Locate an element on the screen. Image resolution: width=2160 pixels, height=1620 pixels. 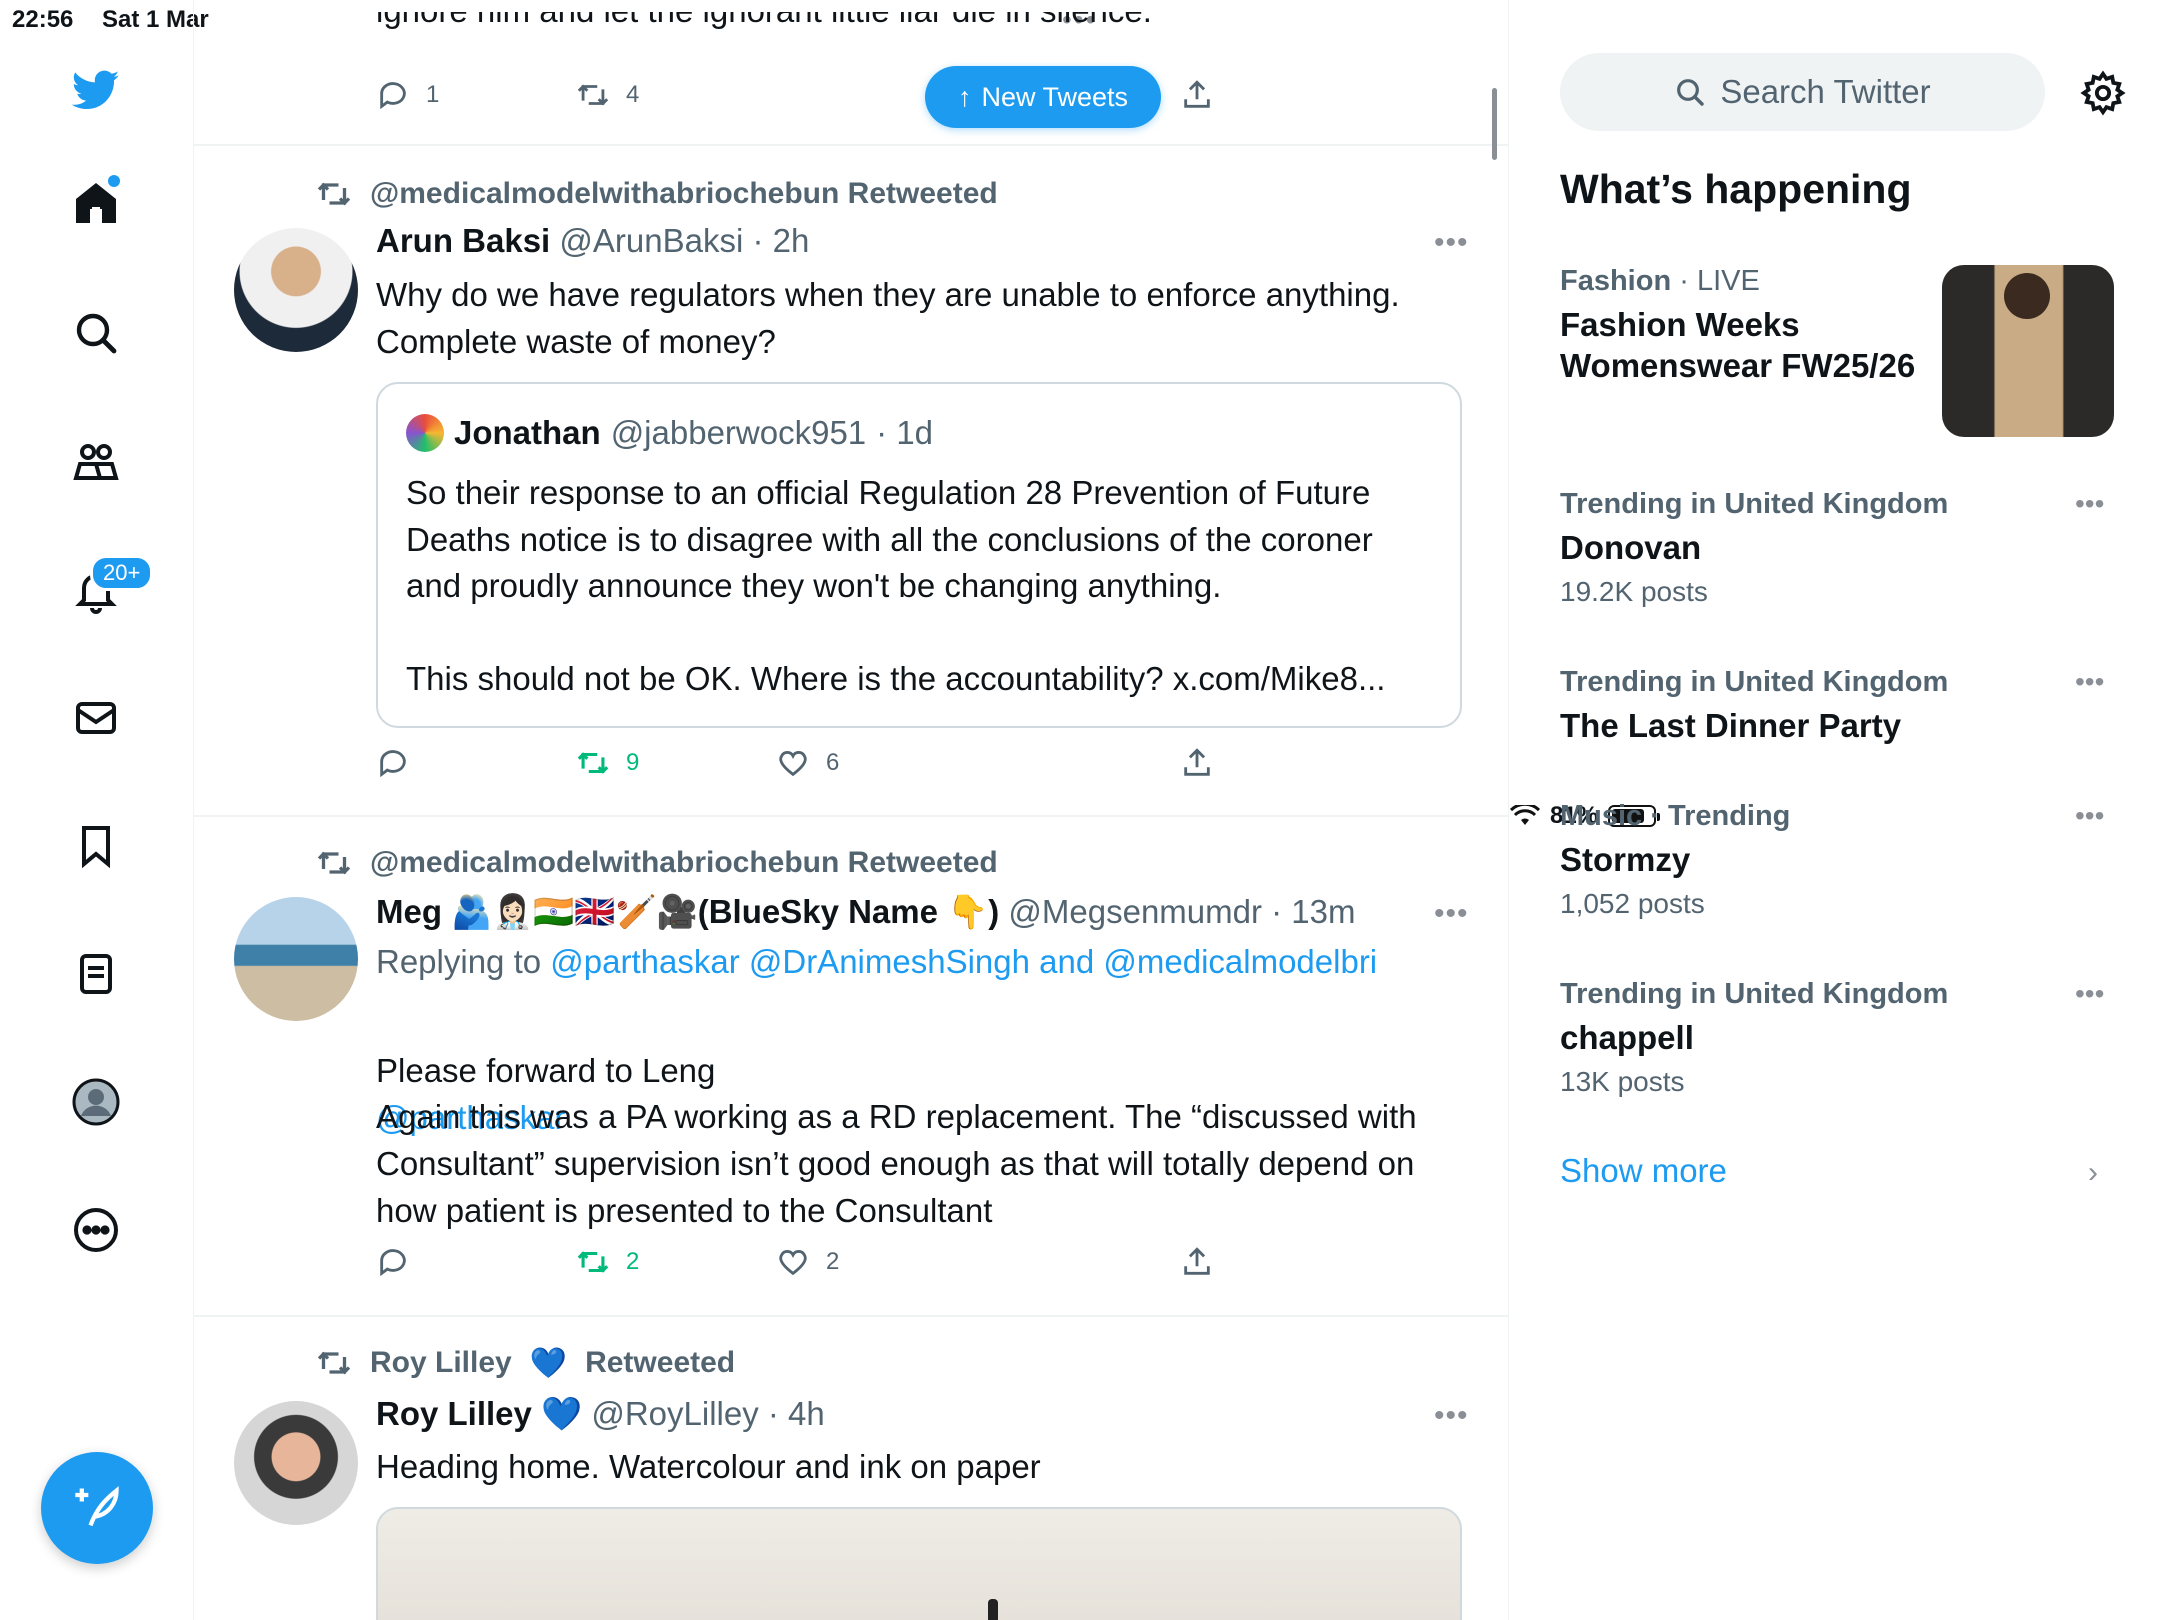
show-more-link: Show more is located at coordinates (1643, 1171).